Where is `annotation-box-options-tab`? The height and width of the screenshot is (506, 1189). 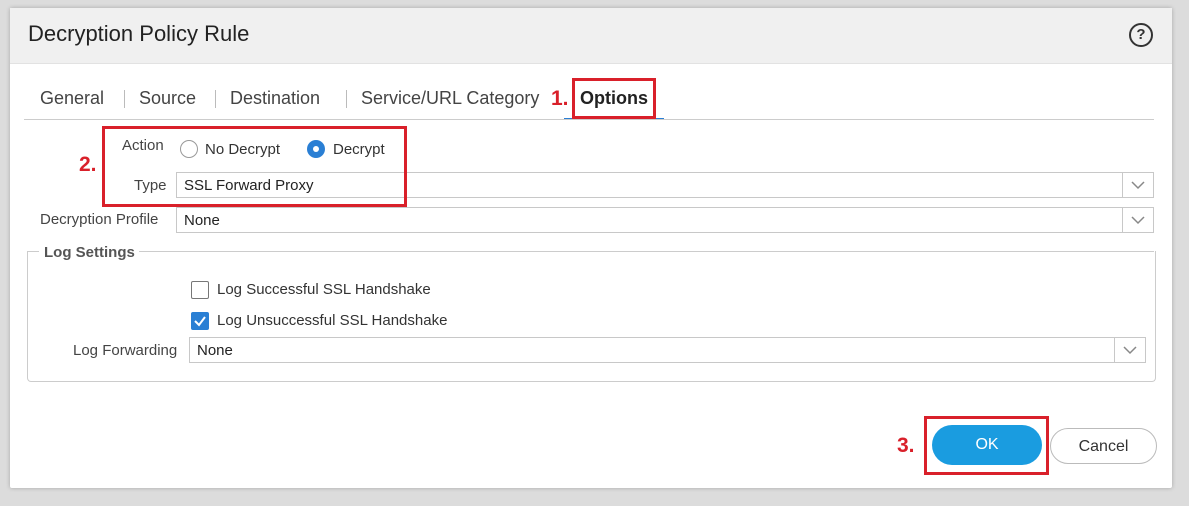
annotation-box-options-tab is located at coordinates (614, 98).